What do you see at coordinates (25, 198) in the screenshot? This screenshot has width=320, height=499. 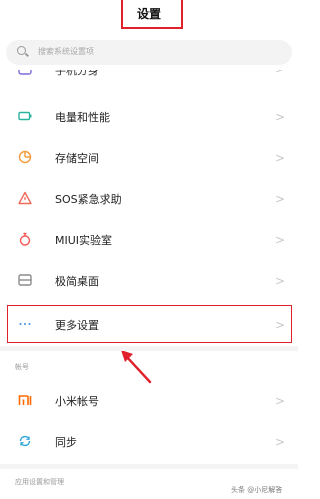 I see `sos-warning-icon` at bounding box center [25, 198].